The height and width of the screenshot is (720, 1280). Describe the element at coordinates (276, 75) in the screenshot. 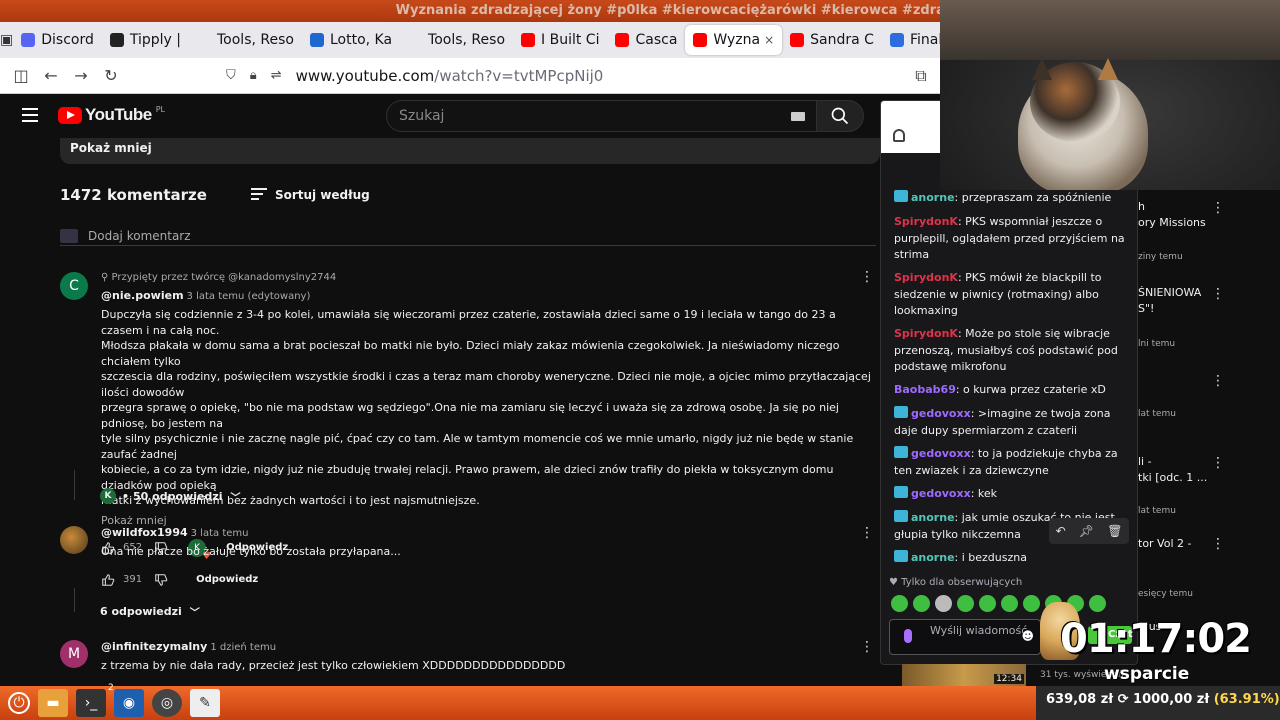

I see `permissions-icon: ⇌` at that location.